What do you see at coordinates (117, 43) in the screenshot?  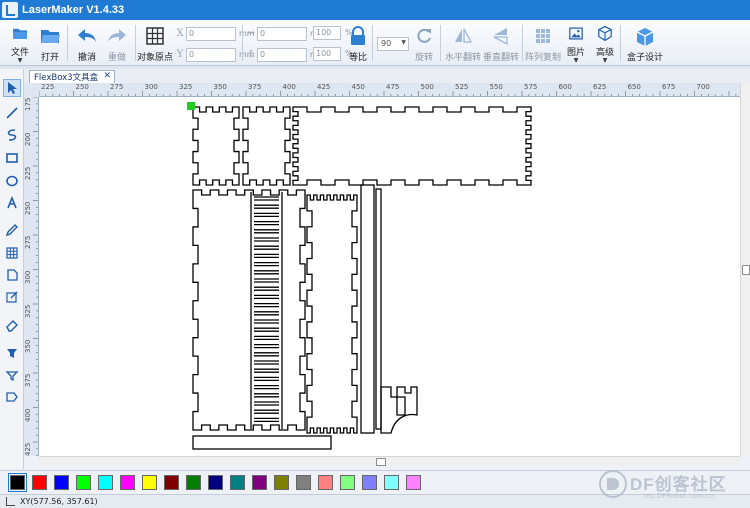 I see `redo-button: 重做` at bounding box center [117, 43].